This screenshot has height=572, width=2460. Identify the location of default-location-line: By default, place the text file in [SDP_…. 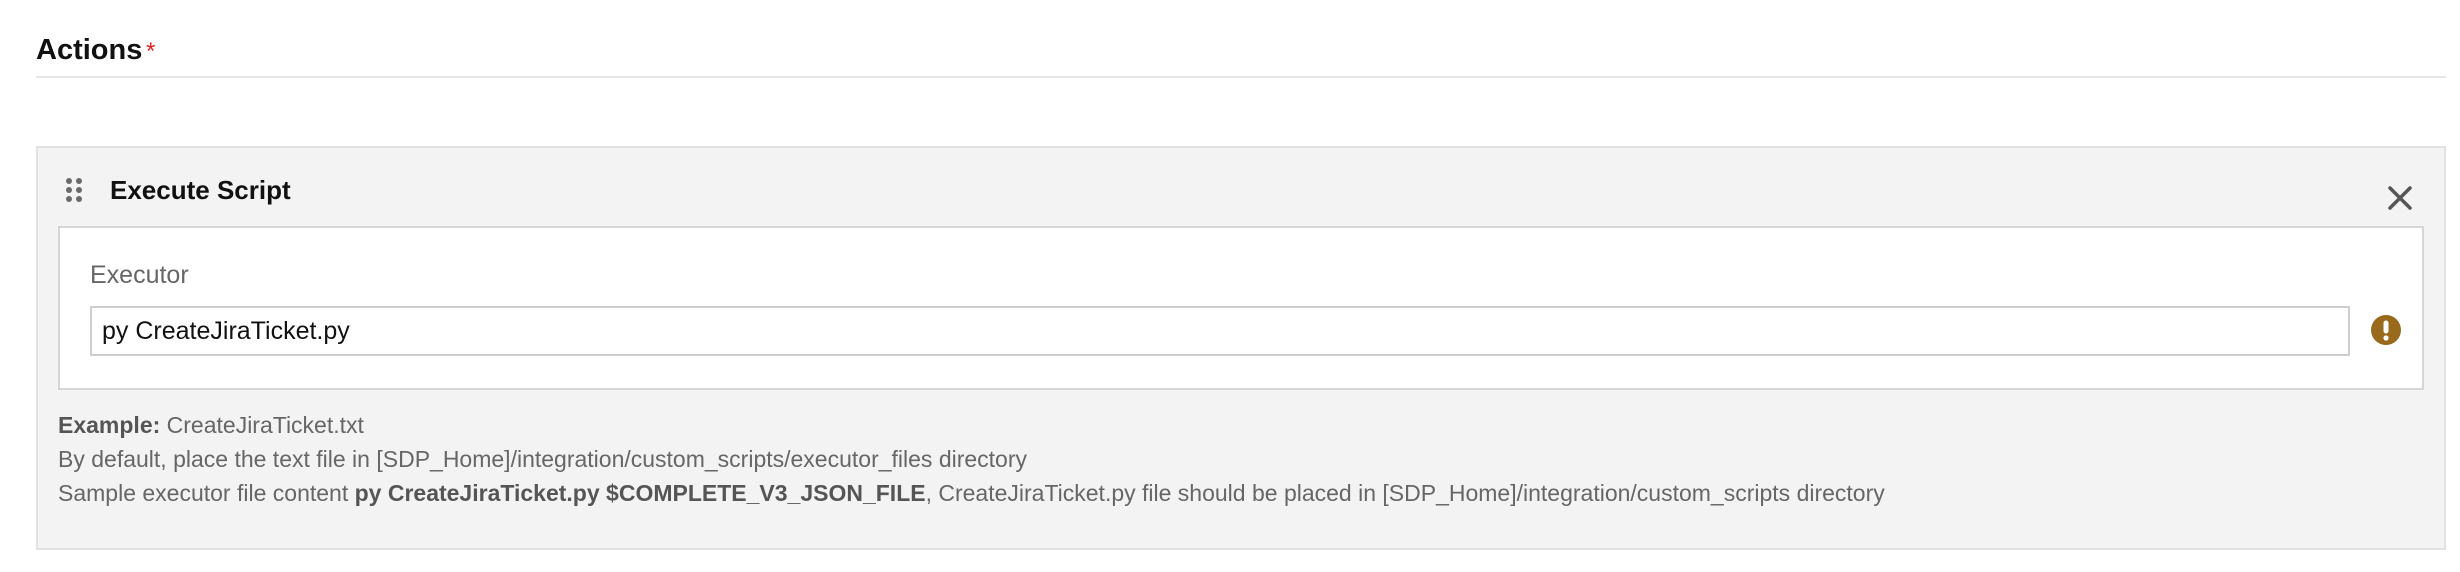
(543, 459).